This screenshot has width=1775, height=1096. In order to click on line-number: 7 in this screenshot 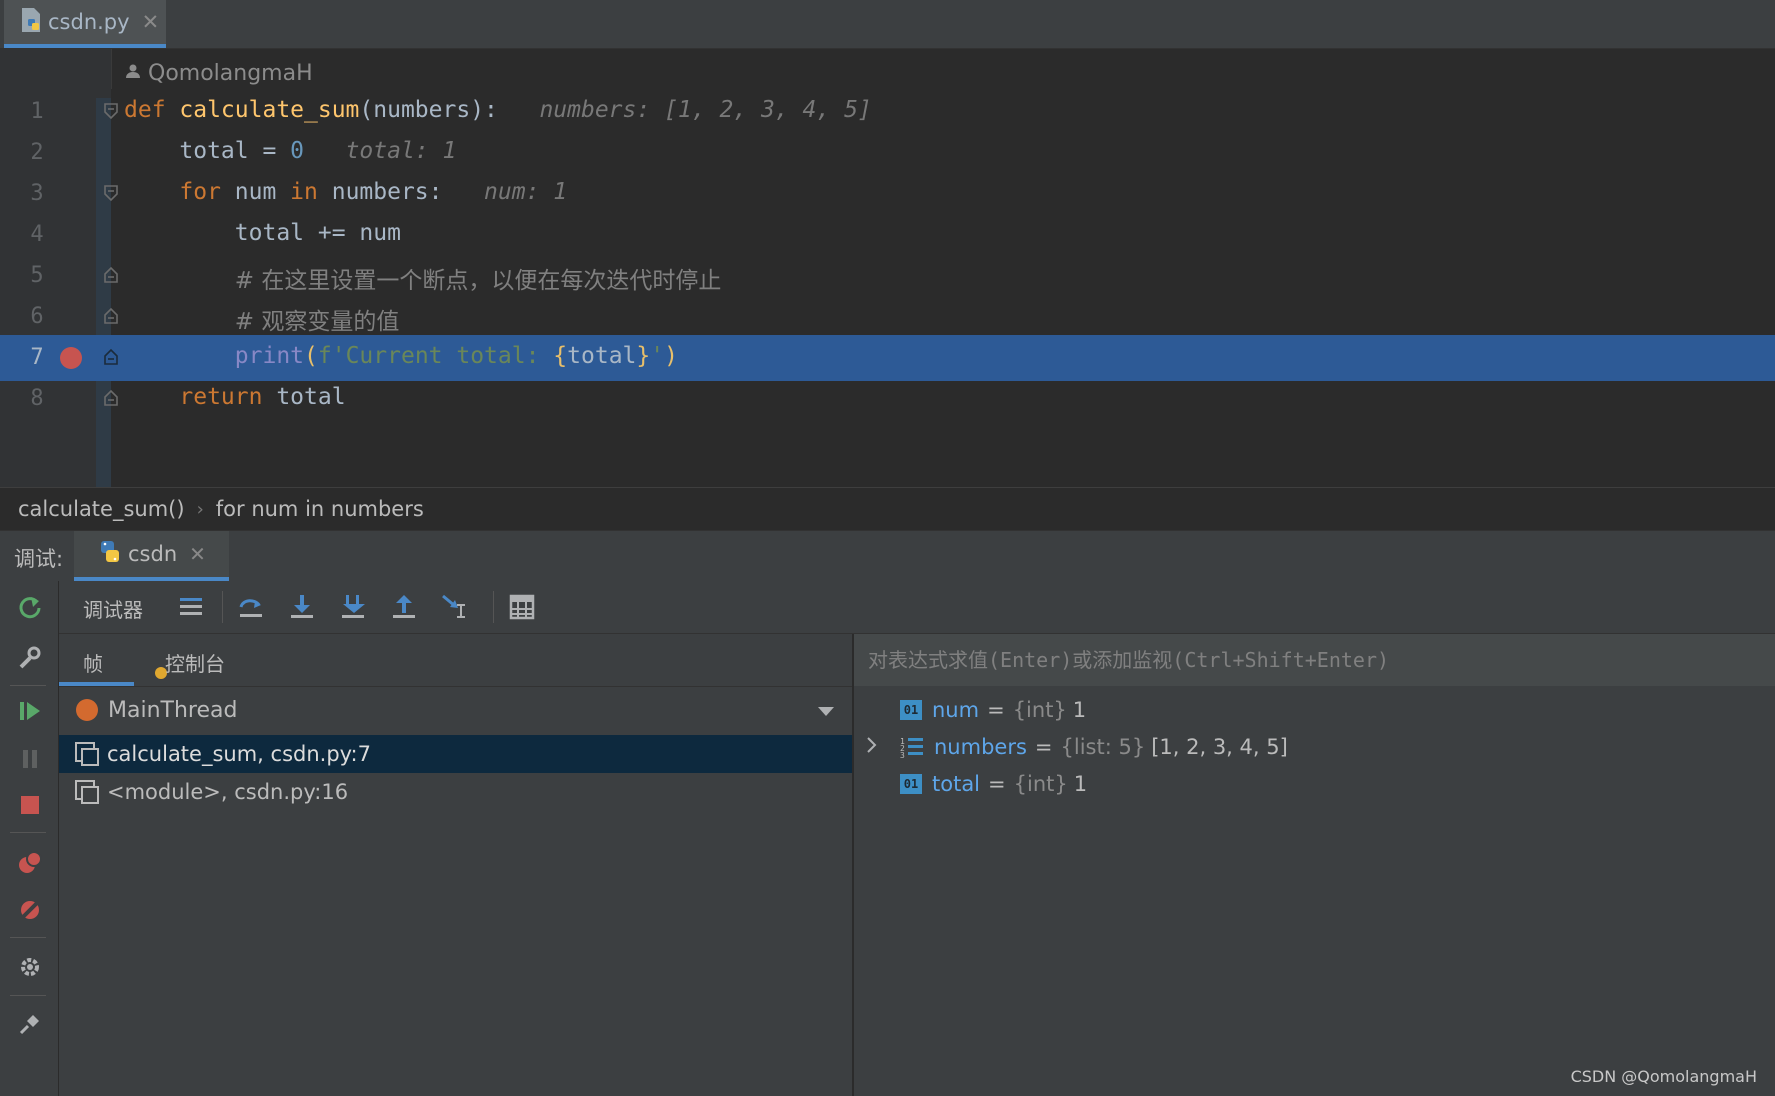, I will do `click(37, 357)`.